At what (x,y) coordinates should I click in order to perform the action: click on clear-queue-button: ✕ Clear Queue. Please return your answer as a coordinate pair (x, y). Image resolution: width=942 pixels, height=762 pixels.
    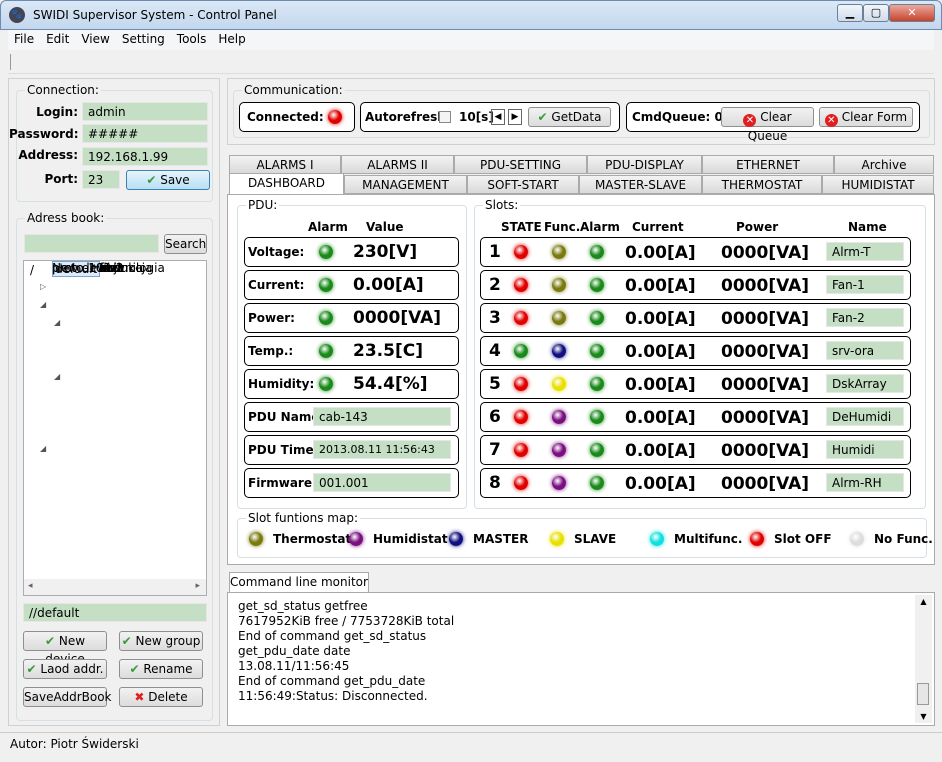
    Looking at the image, I should click on (767, 125).